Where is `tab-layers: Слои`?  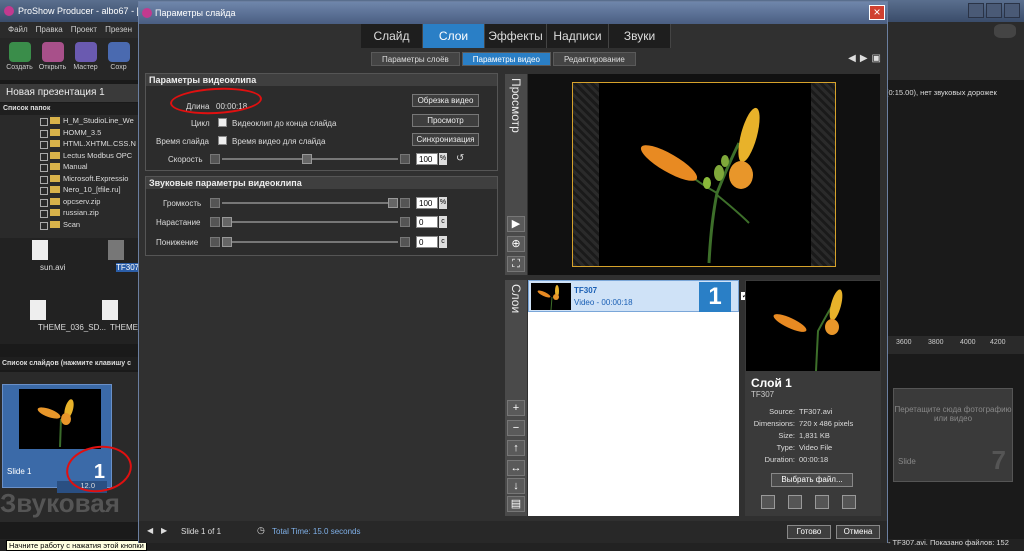
tab-layers: Слои is located at coordinates (454, 36).